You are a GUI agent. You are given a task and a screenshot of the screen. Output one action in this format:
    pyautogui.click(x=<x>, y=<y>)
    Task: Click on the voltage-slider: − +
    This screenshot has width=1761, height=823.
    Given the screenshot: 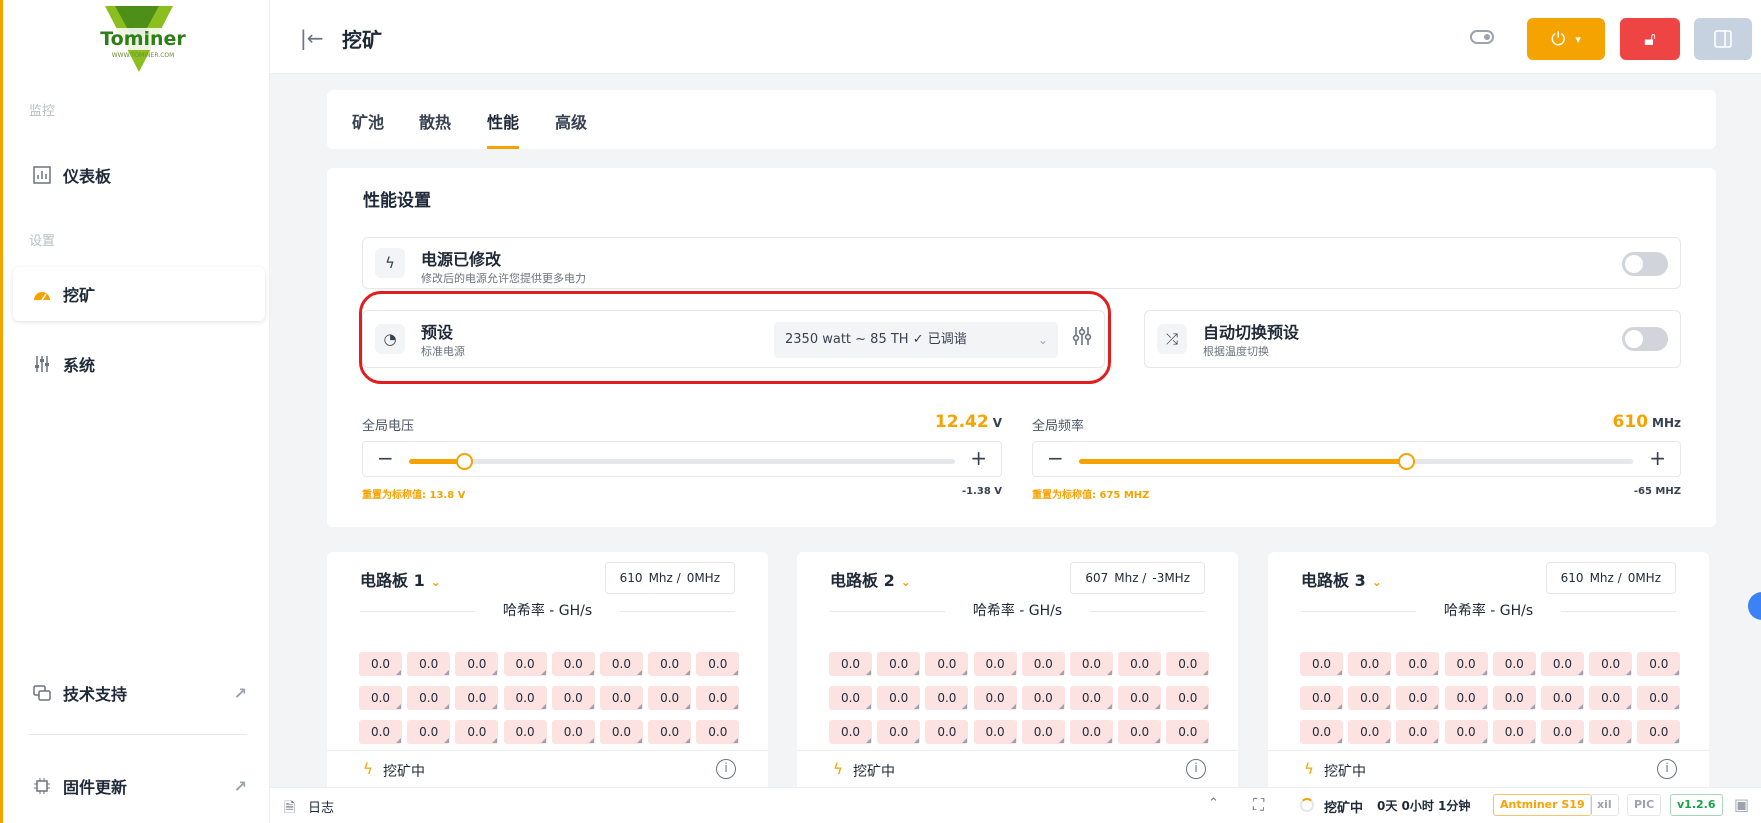 What is the action you would take?
    pyautogui.click(x=682, y=459)
    